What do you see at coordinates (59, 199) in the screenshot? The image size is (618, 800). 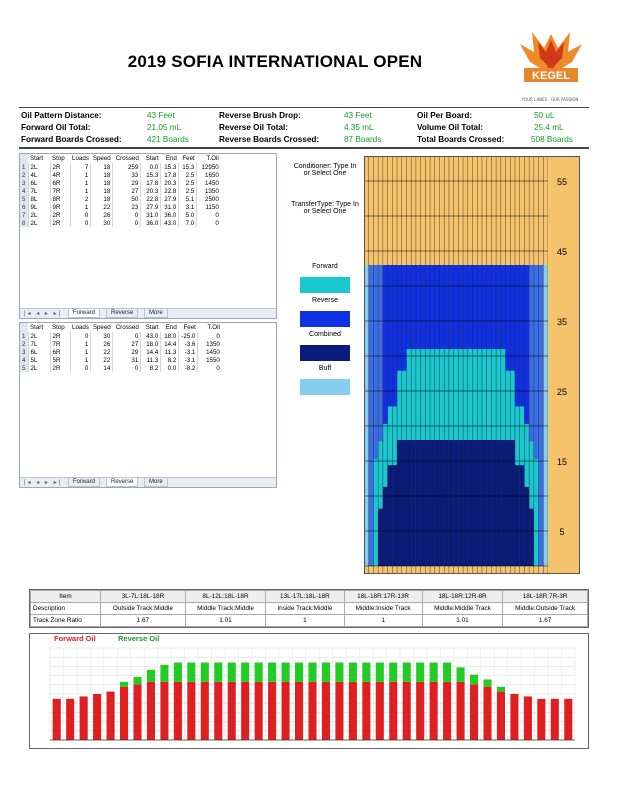 I see `table-cell: 8R` at bounding box center [59, 199].